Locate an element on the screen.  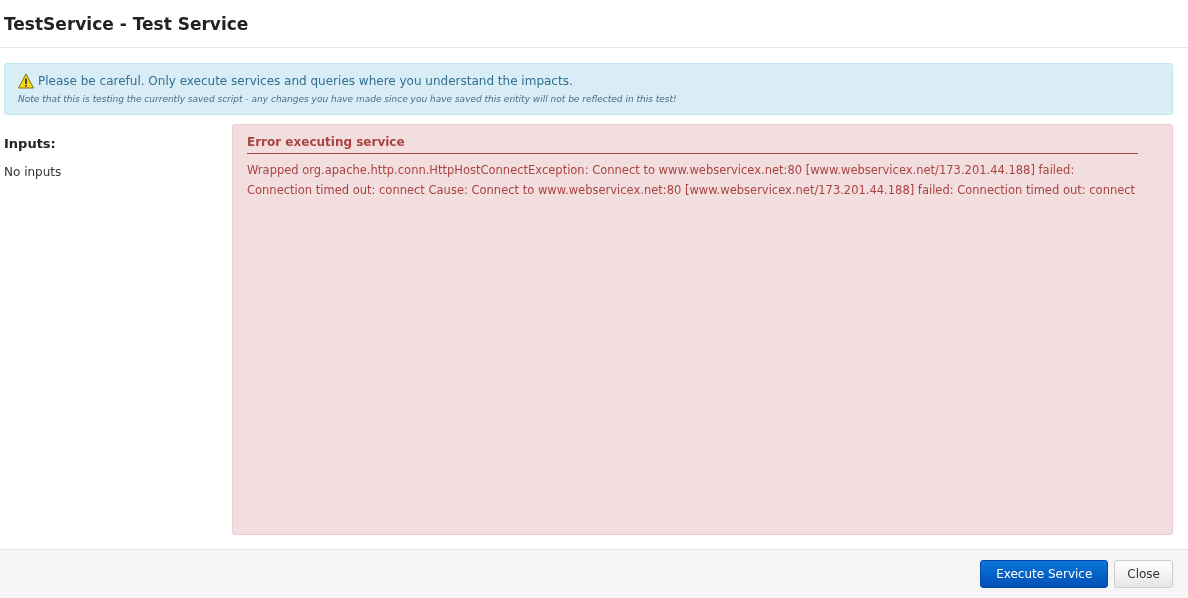
no-inputs-text: No inputs is located at coordinates (33, 172).